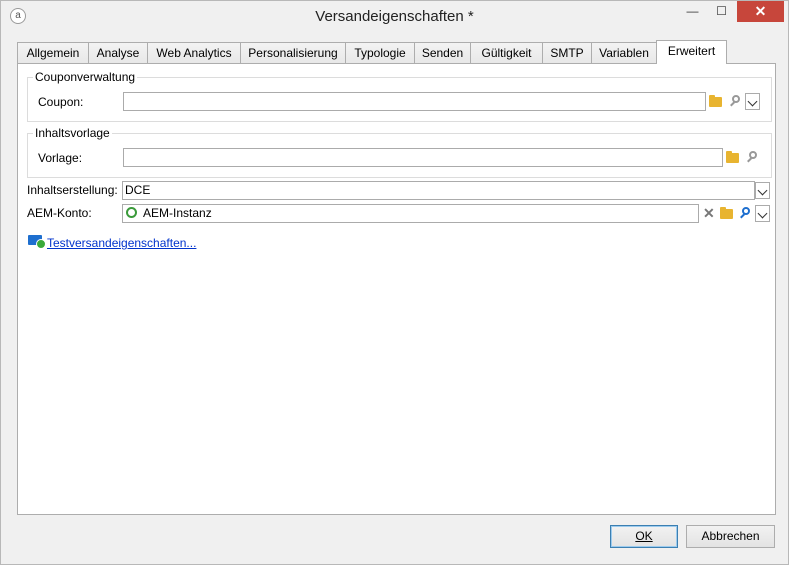  Describe the element at coordinates (567, 52) in the screenshot. I see `tab-smtp: SMTP` at that location.